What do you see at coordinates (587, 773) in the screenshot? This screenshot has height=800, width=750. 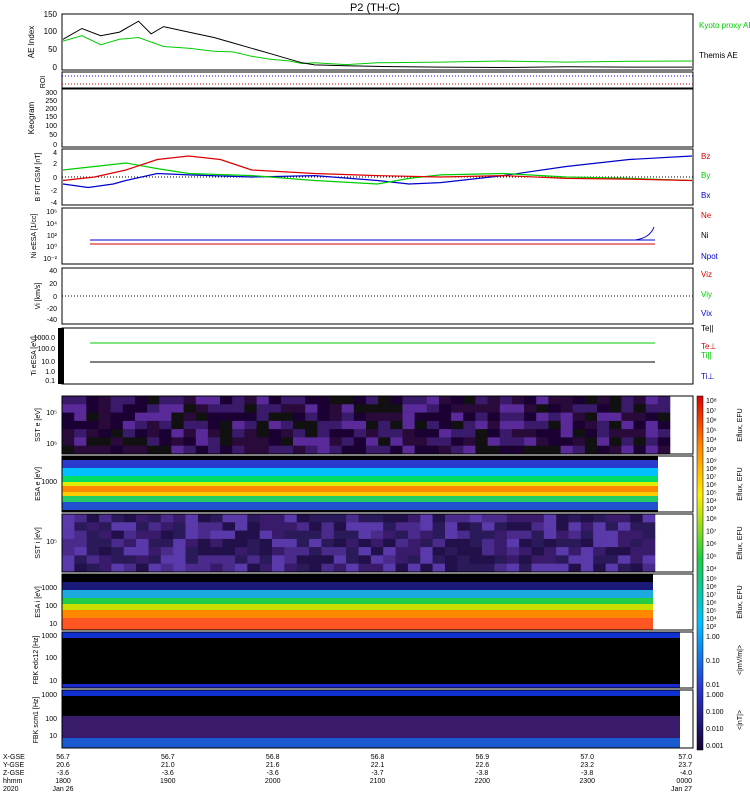 I see `x-tick-label: -3.8` at bounding box center [587, 773].